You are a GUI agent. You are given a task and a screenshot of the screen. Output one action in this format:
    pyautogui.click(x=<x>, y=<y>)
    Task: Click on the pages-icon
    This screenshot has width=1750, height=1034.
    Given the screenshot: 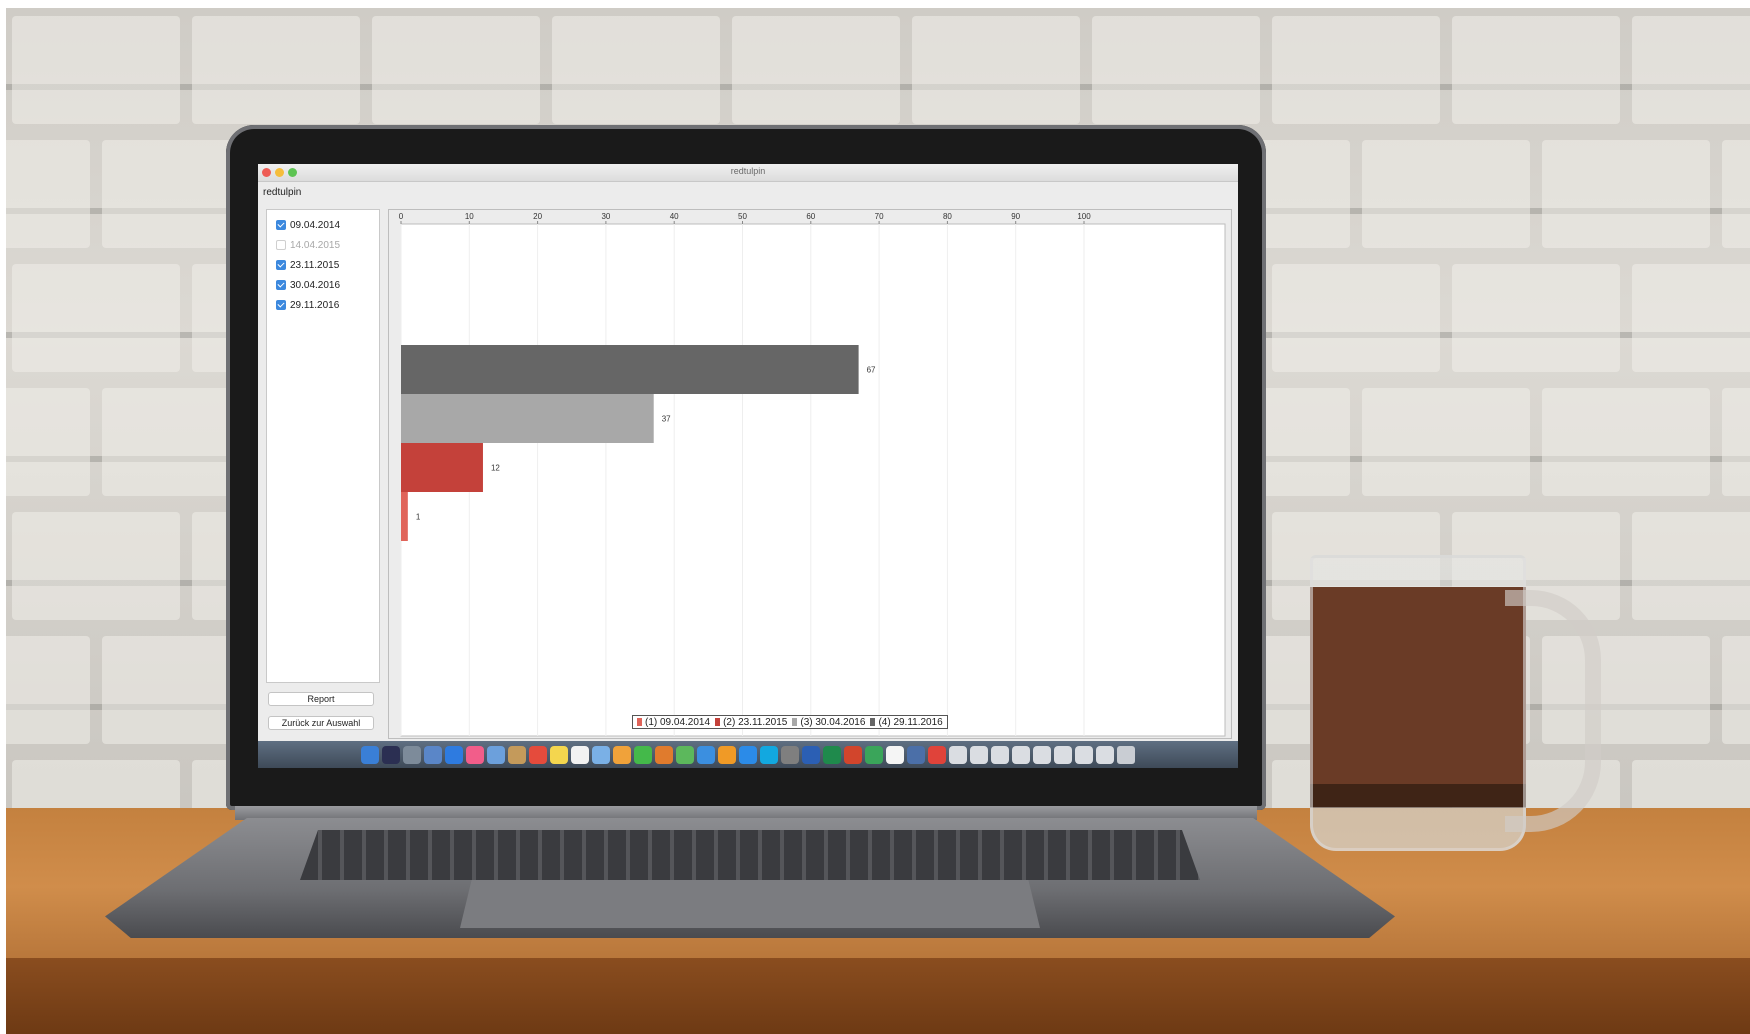 What is the action you would take?
    pyautogui.click(x=664, y=754)
    